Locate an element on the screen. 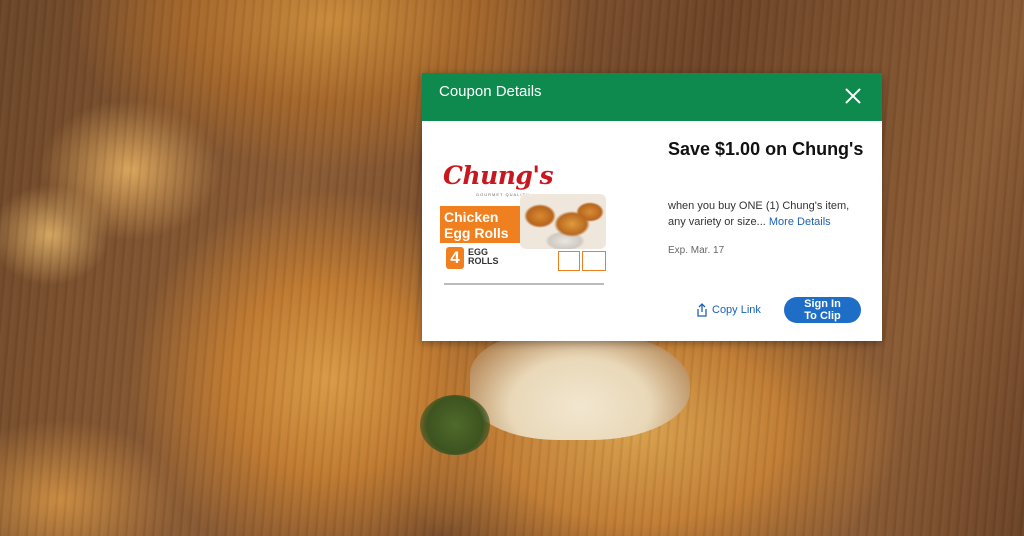  product-name: Chicken Egg Rolls is located at coordinates (480, 224).